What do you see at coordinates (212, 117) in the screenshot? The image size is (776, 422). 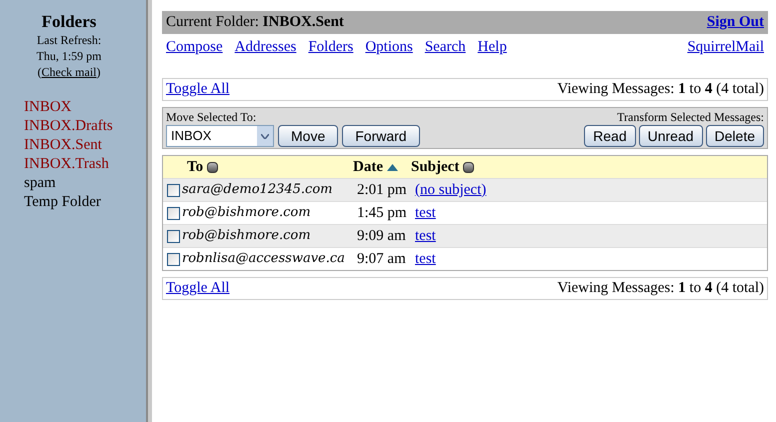 I see `move-label: Move Selected To:` at bounding box center [212, 117].